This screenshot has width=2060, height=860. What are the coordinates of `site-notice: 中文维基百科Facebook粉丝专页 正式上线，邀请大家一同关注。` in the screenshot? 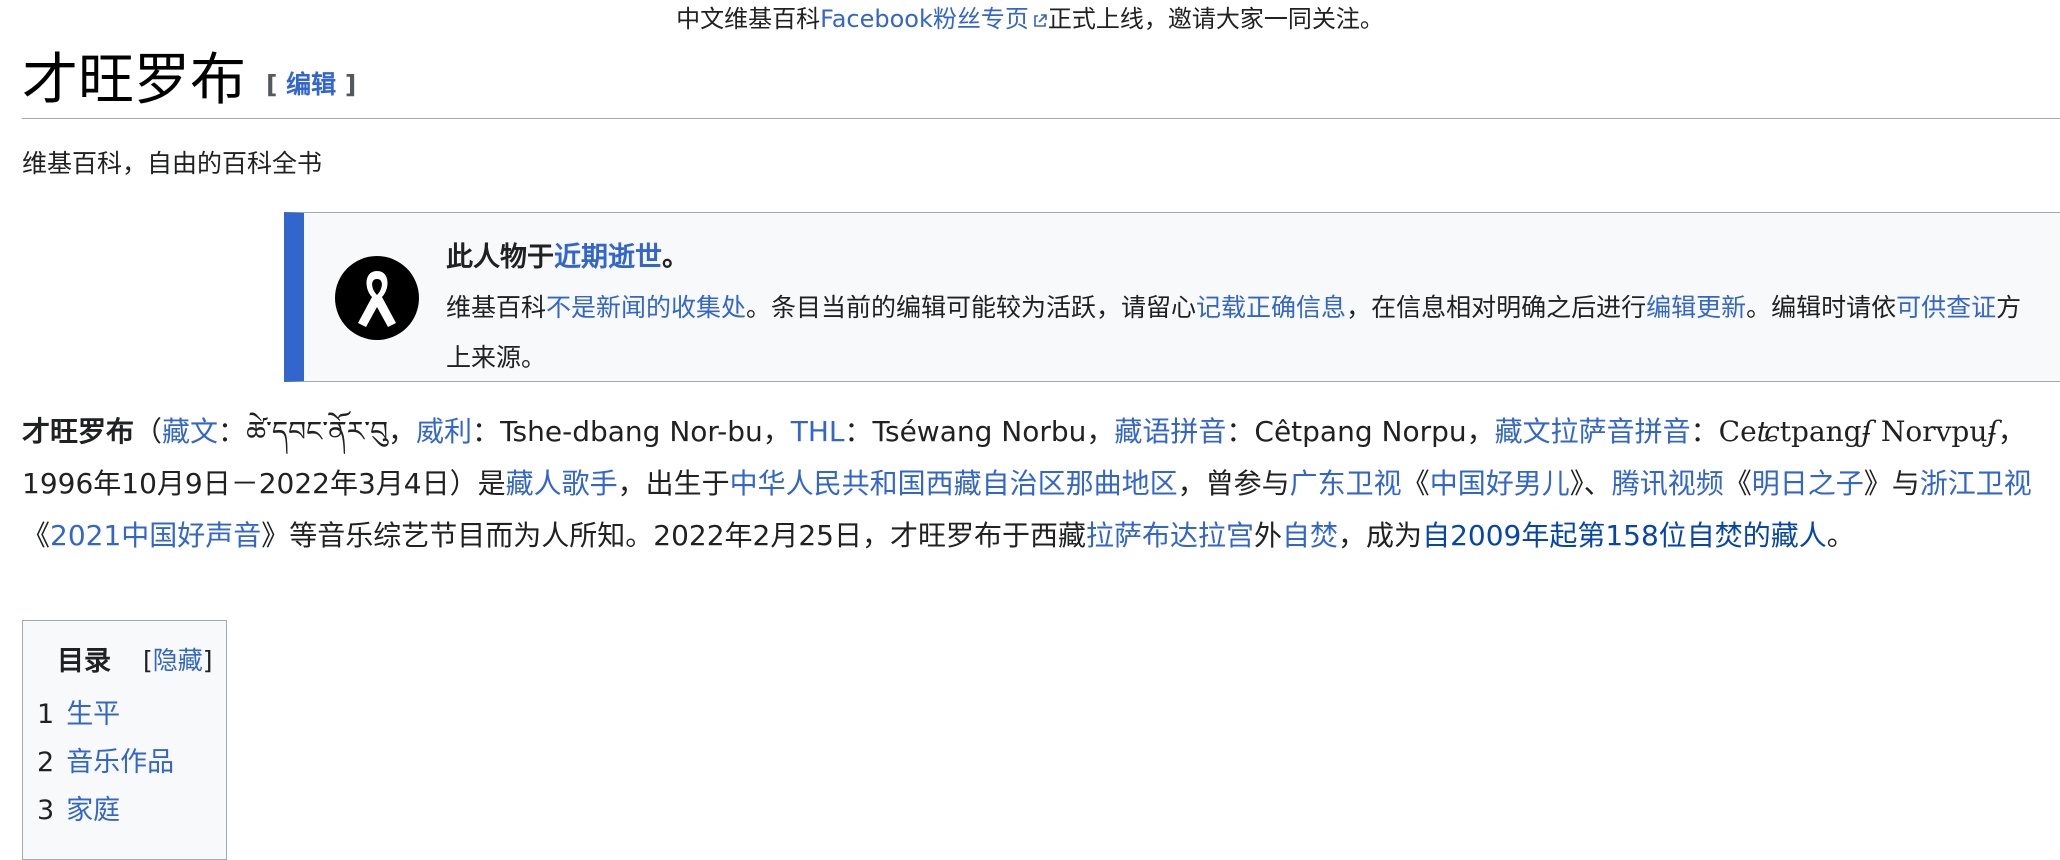 It's located at (1030, 20).